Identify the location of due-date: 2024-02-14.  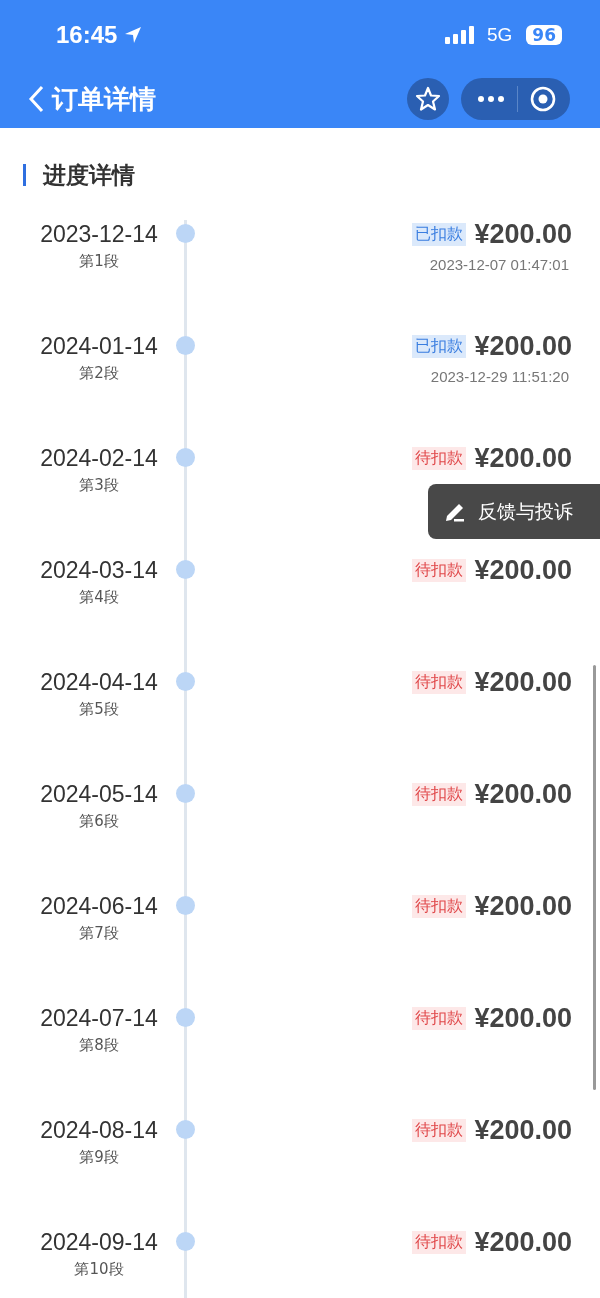
(99, 458).